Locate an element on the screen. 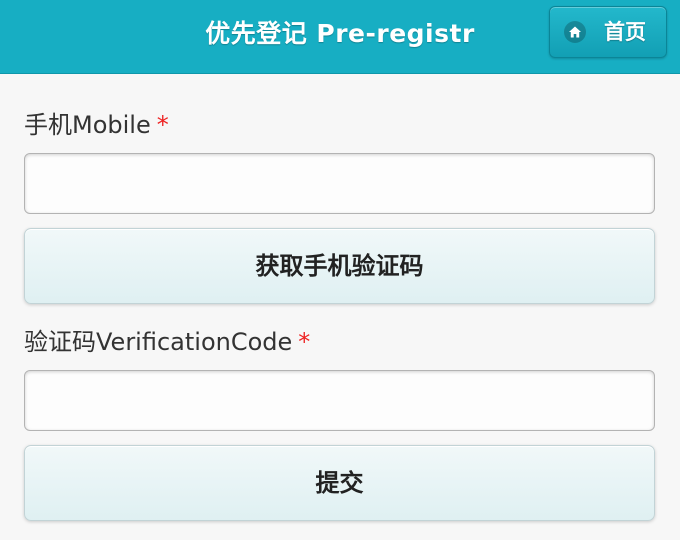  home-icon is located at coordinates (575, 32).